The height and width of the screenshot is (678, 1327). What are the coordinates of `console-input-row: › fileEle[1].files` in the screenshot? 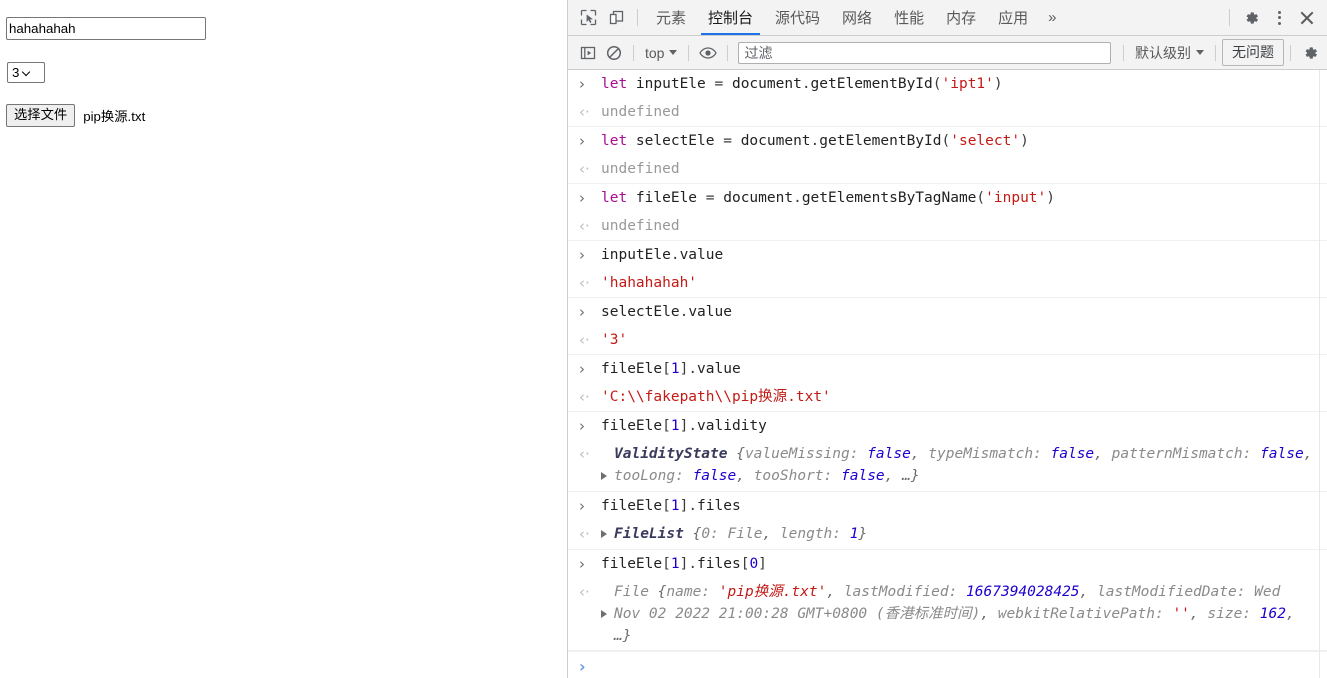 It's located at (947, 506).